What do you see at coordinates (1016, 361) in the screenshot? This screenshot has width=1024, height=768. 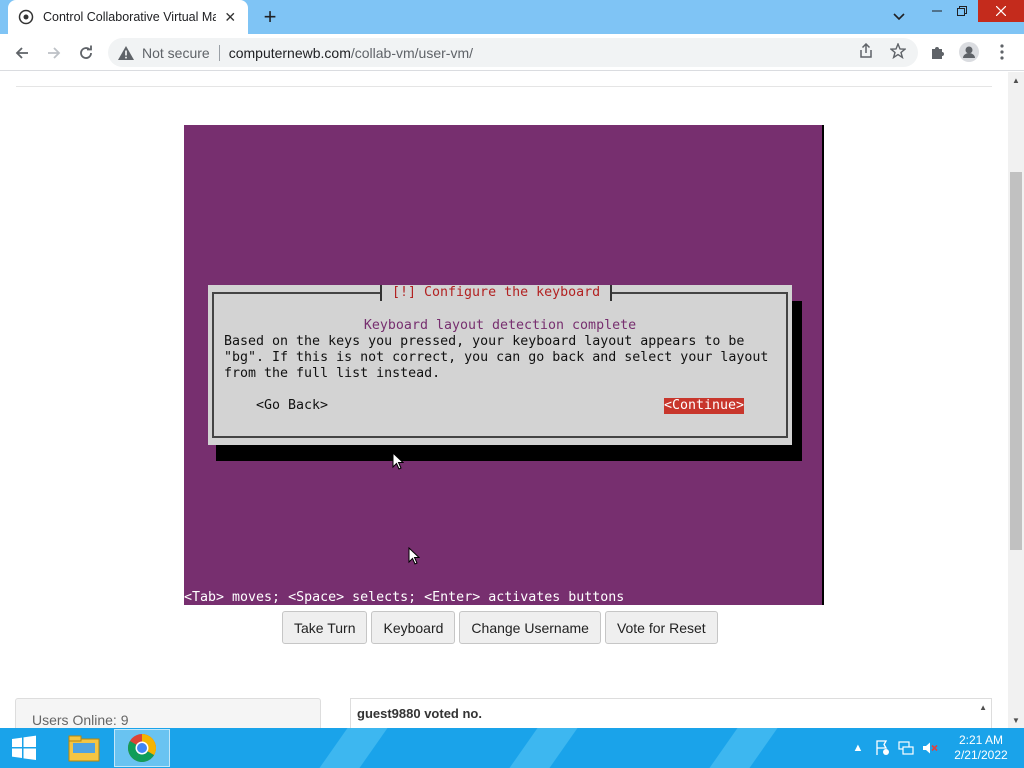 I see `scroll-thumb` at bounding box center [1016, 361].